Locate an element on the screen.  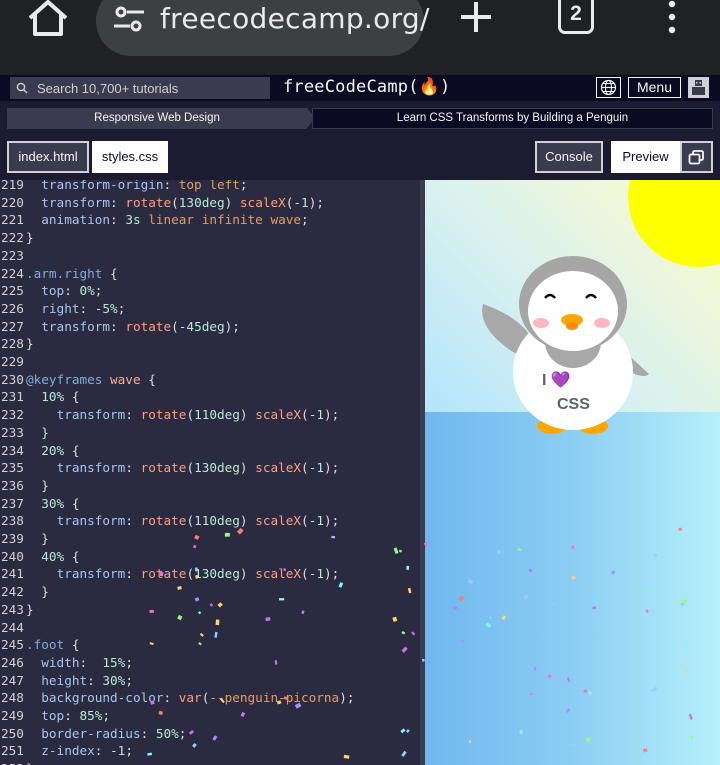
language-button is located at coordinates (608, 87).